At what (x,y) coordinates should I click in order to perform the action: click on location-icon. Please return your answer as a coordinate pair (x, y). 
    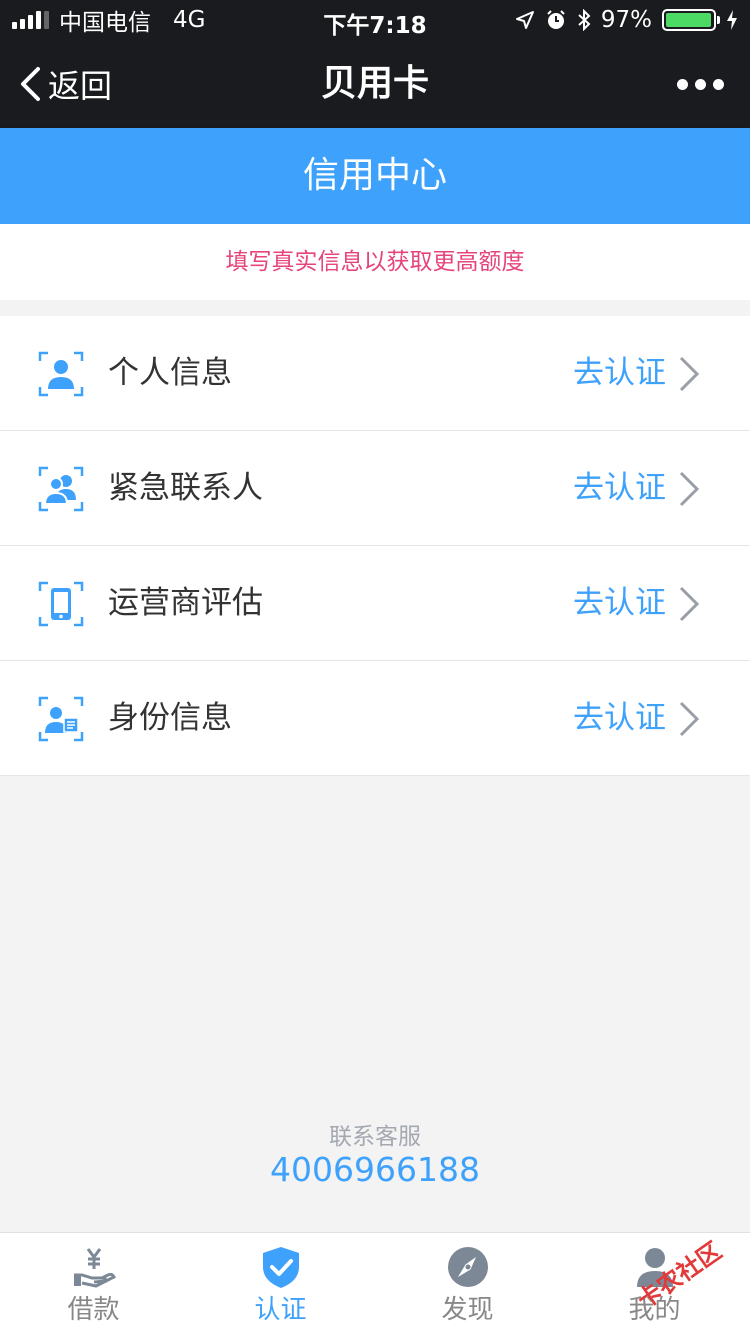
    Looking at the image, I should click on (524, 20).